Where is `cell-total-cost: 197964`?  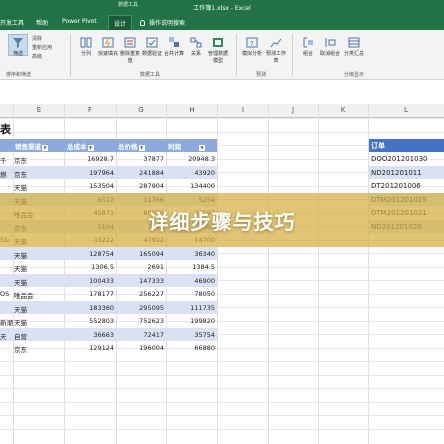
cell-total-cost: 197964 is located at coordinates (101, 173).